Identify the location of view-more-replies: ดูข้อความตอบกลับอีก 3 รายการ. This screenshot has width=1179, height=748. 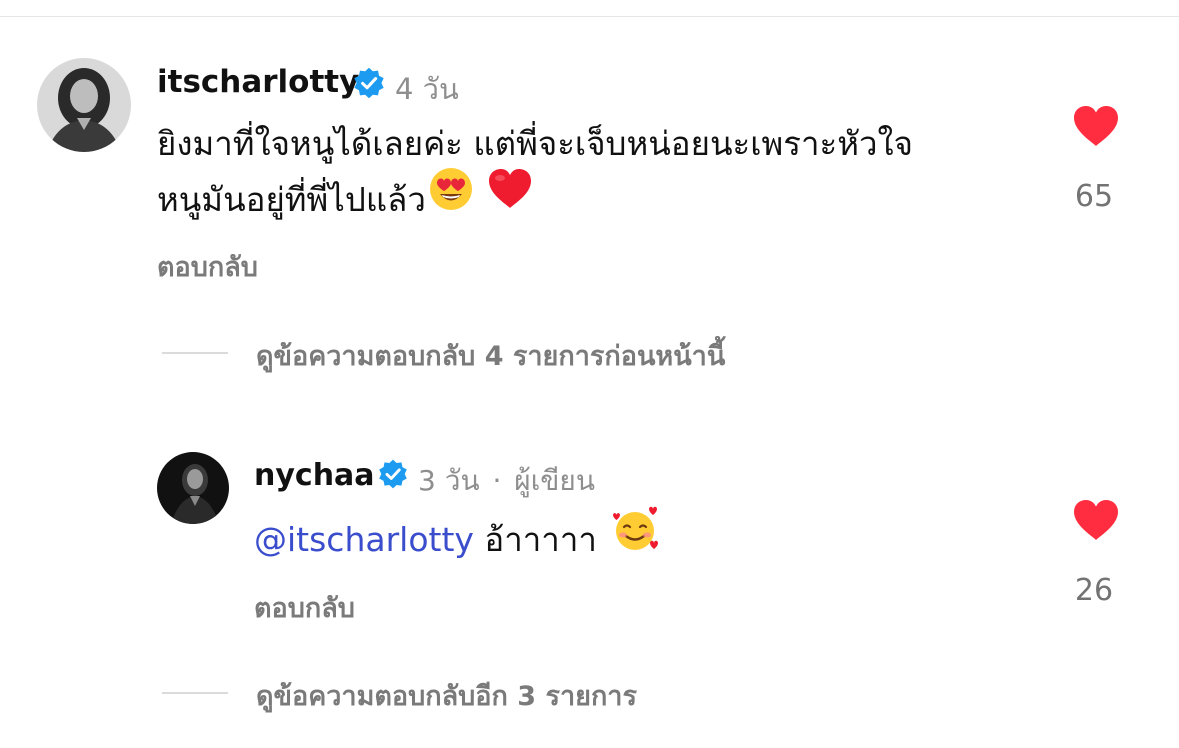
(446, 695).